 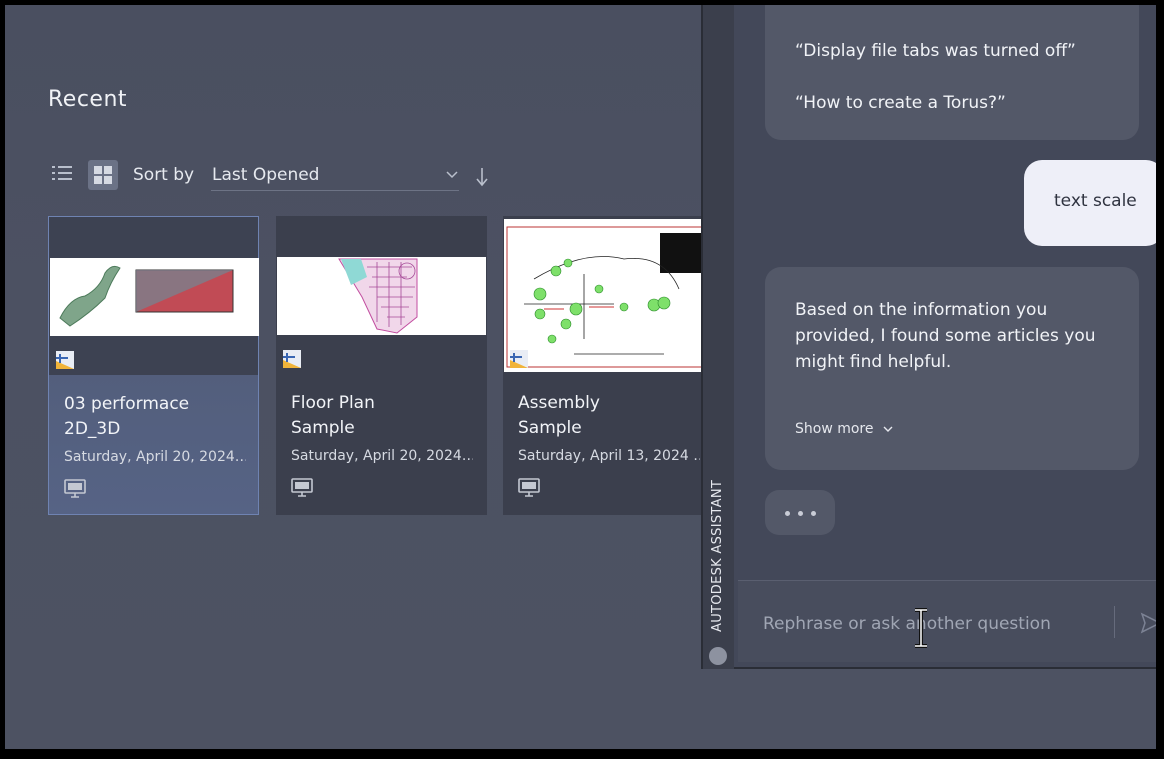 I want to click on suggestion-item: “Display file tabs was turned off”, so click(x=935, y=51).